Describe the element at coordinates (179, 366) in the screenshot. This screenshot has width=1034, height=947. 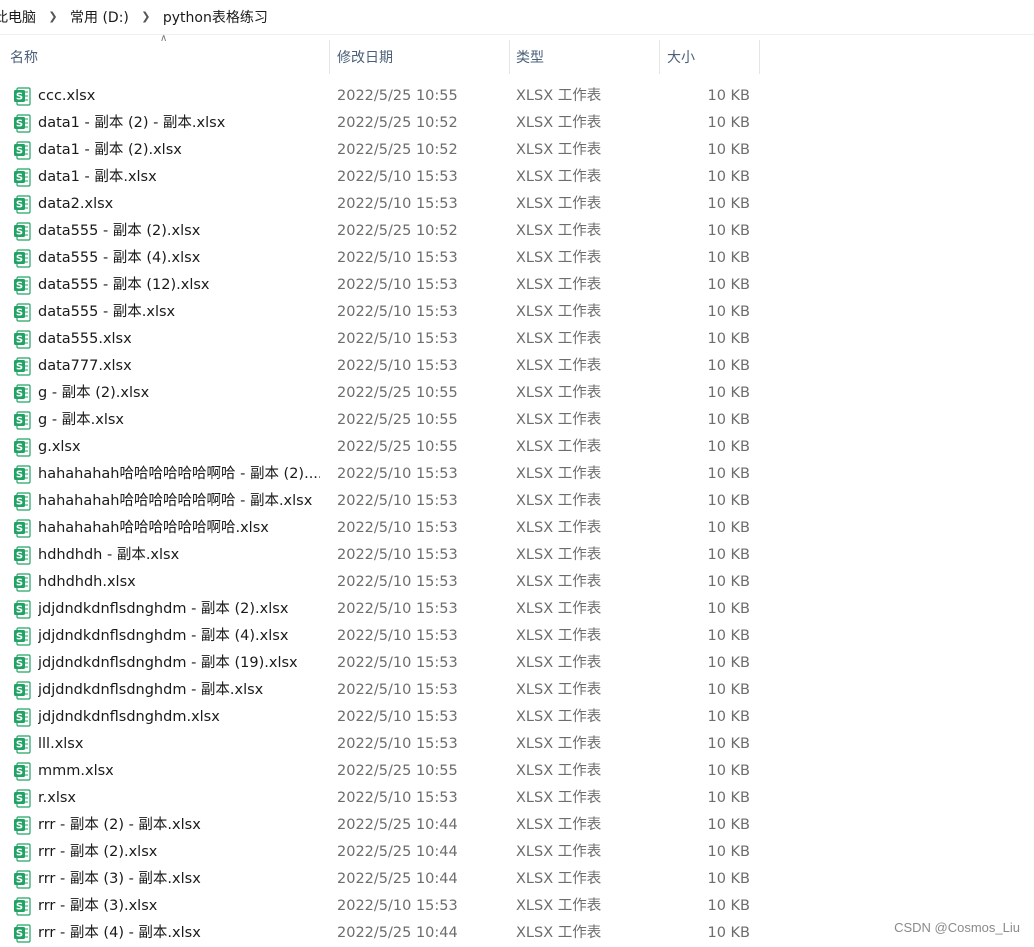
I see `file-name: data777.xlsx` at that location.